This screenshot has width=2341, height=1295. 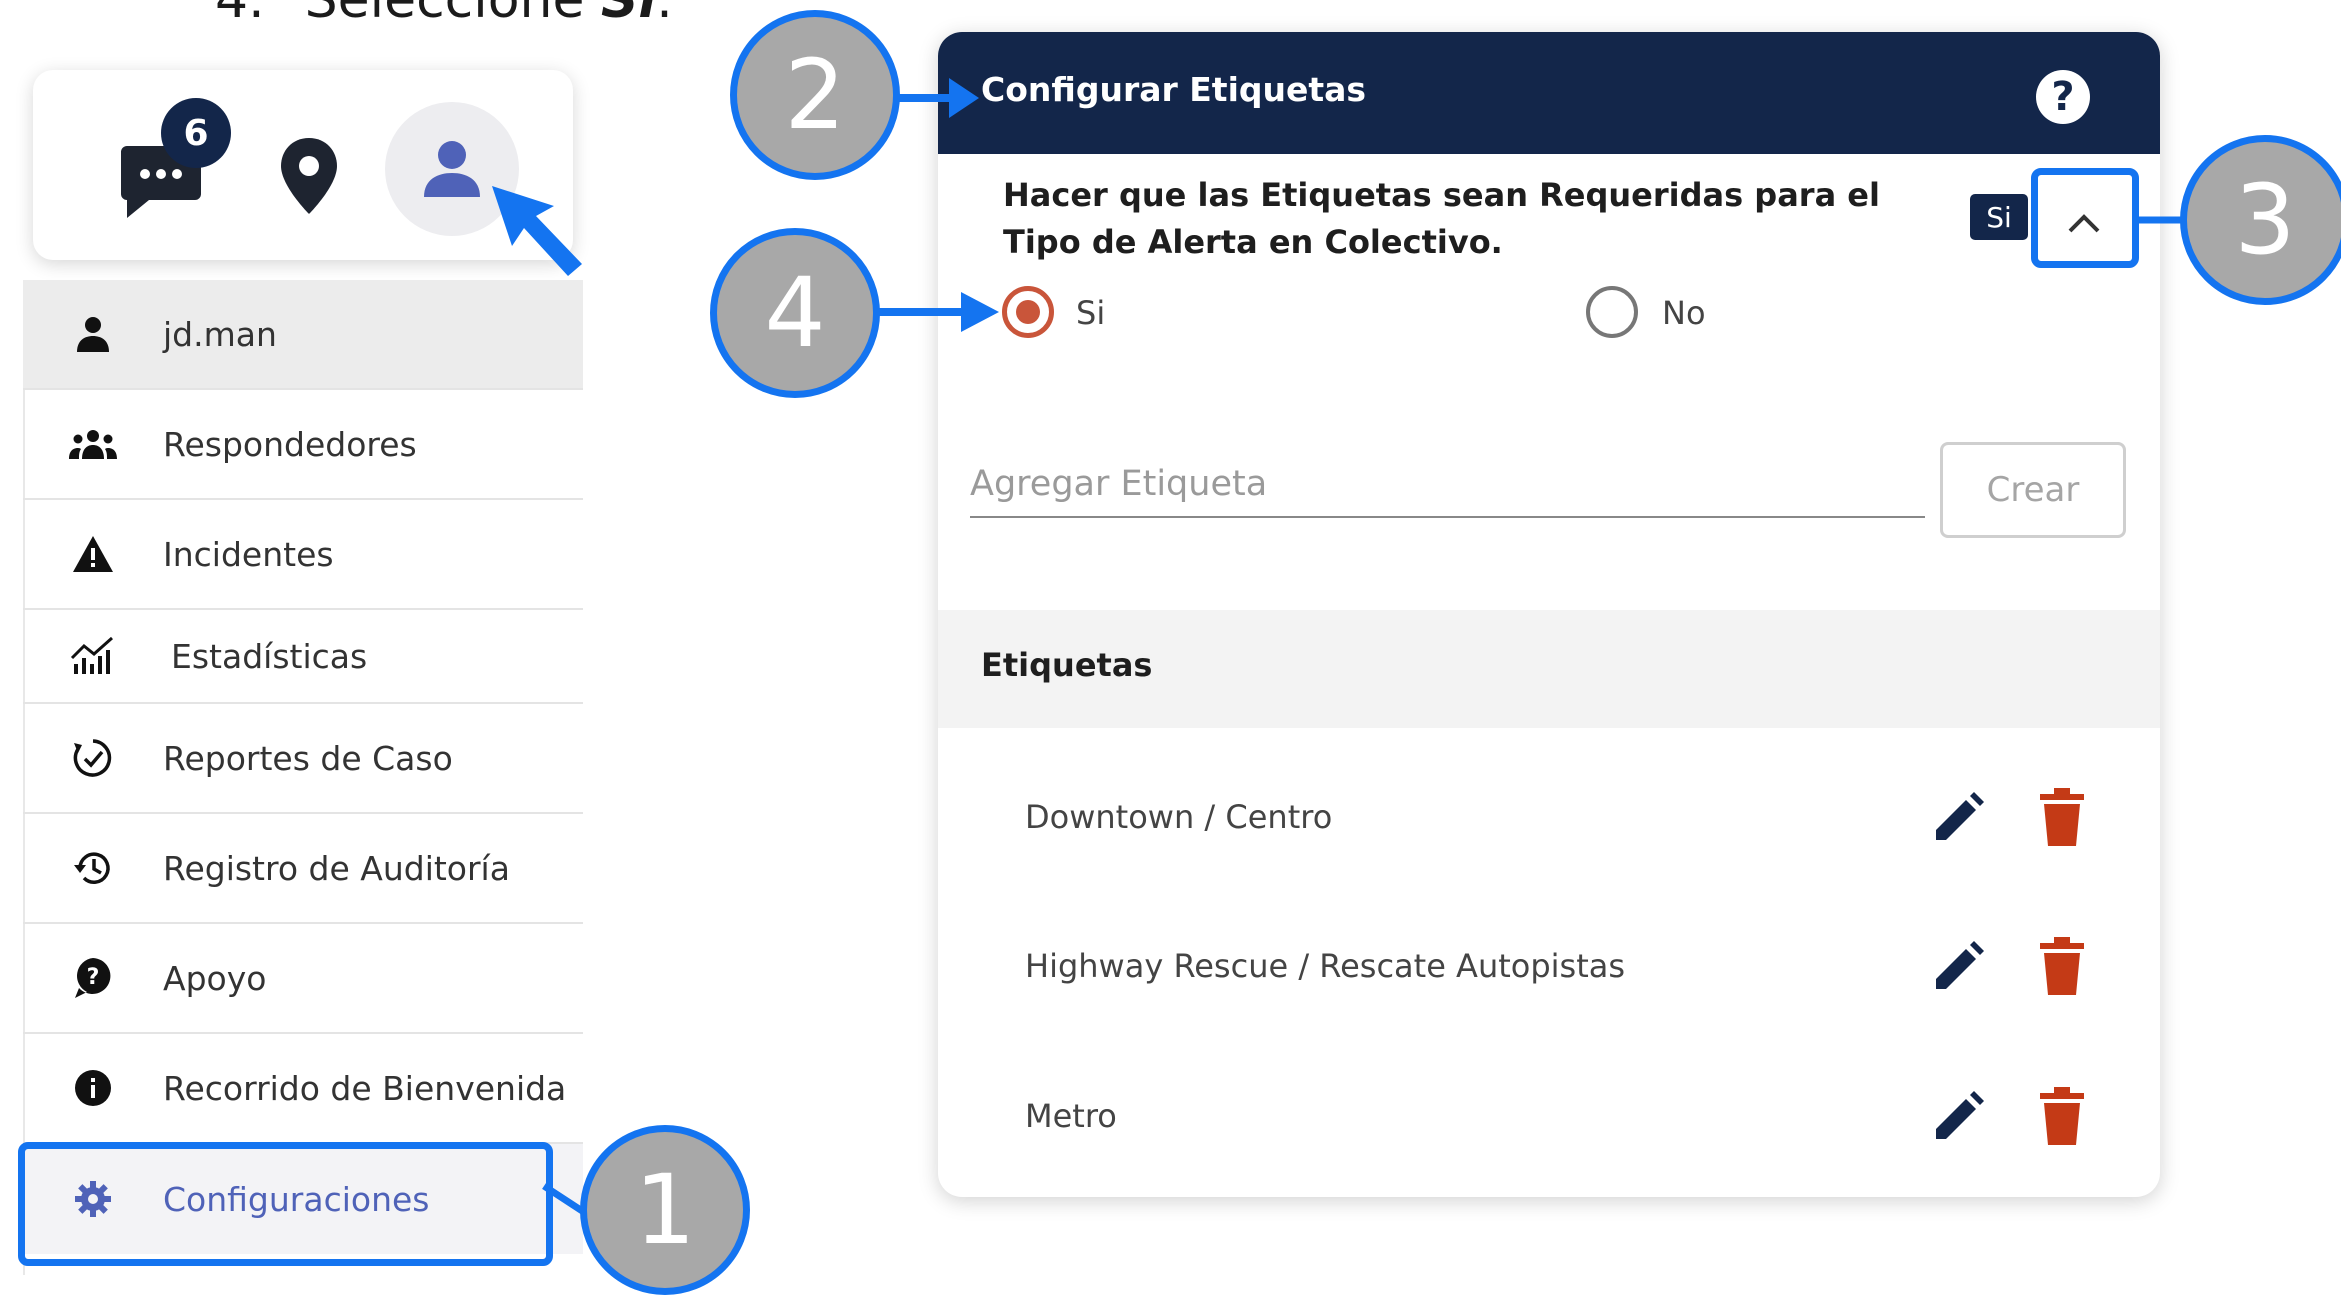 I want to click on menu-item-registro-auditoria: Registro de Auditoría, so click(x=303, y=869).